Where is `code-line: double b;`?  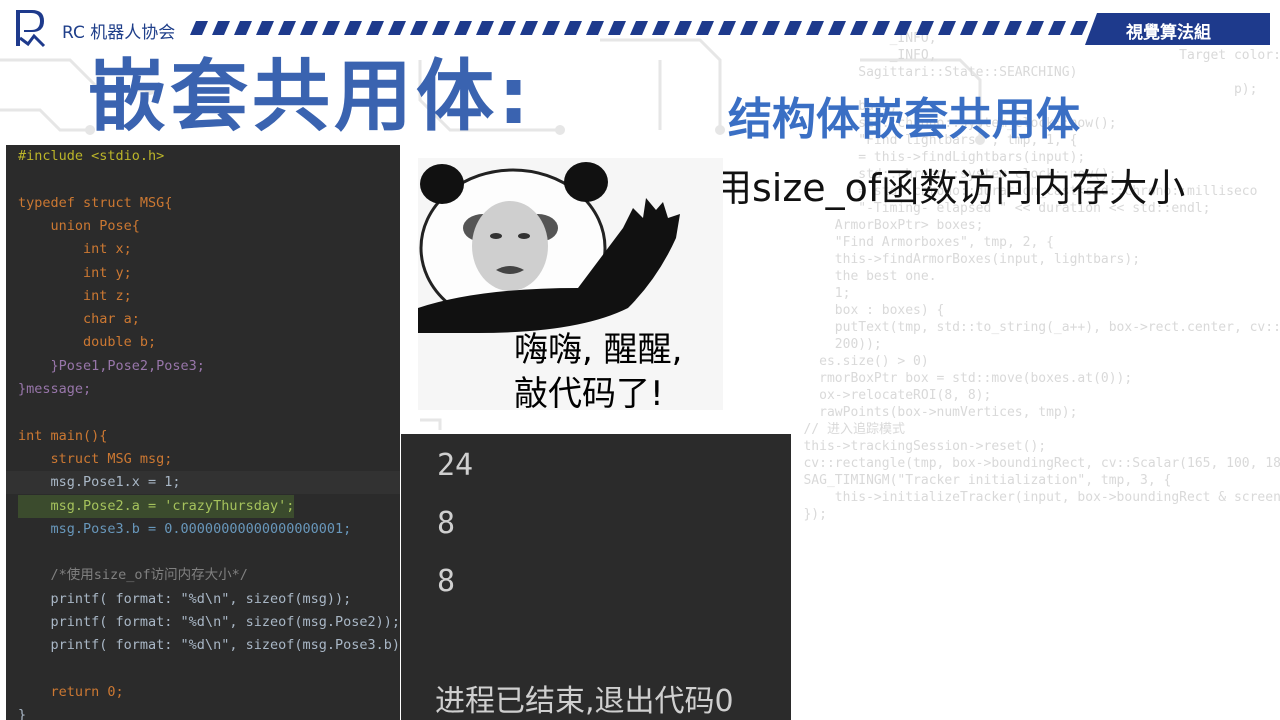
code-line: double b; is located at coordinates (203, 342).